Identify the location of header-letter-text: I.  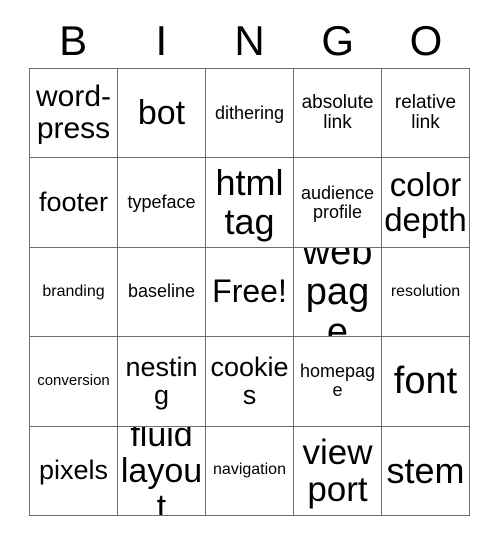
(161, 40).